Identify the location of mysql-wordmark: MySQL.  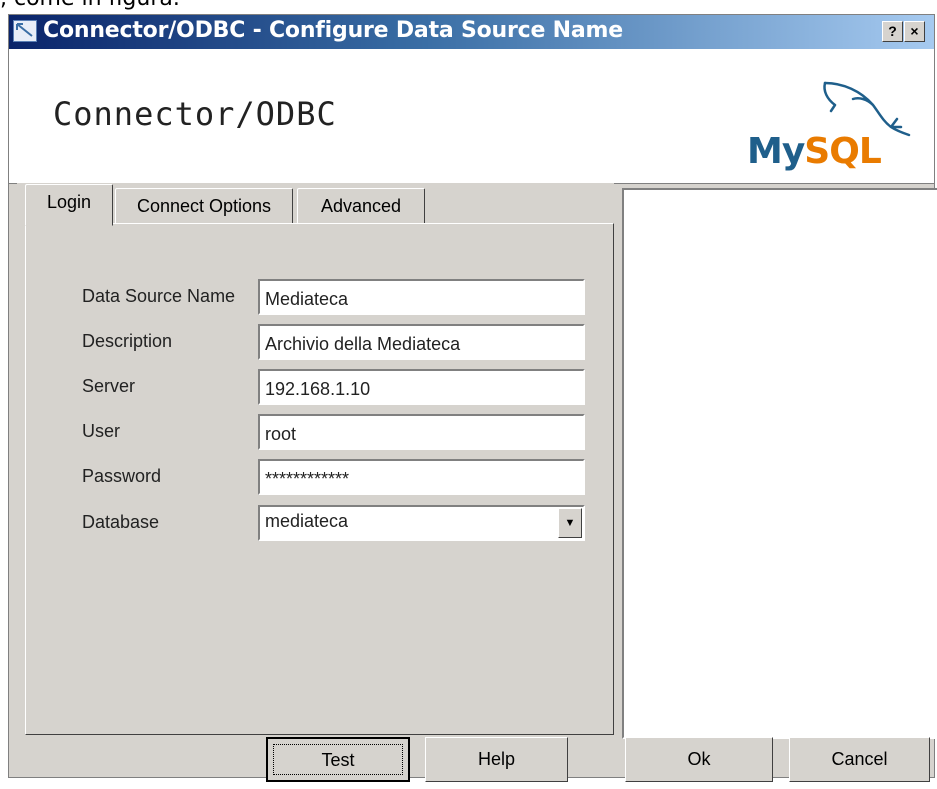
(814, 151).